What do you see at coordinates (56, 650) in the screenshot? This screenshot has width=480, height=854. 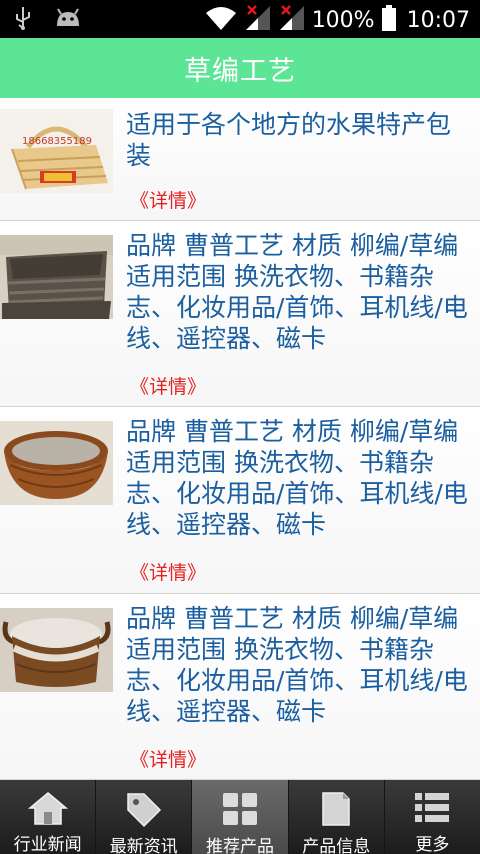 I see `lined-basket-thumbnail` at bounding box center [56, 650].